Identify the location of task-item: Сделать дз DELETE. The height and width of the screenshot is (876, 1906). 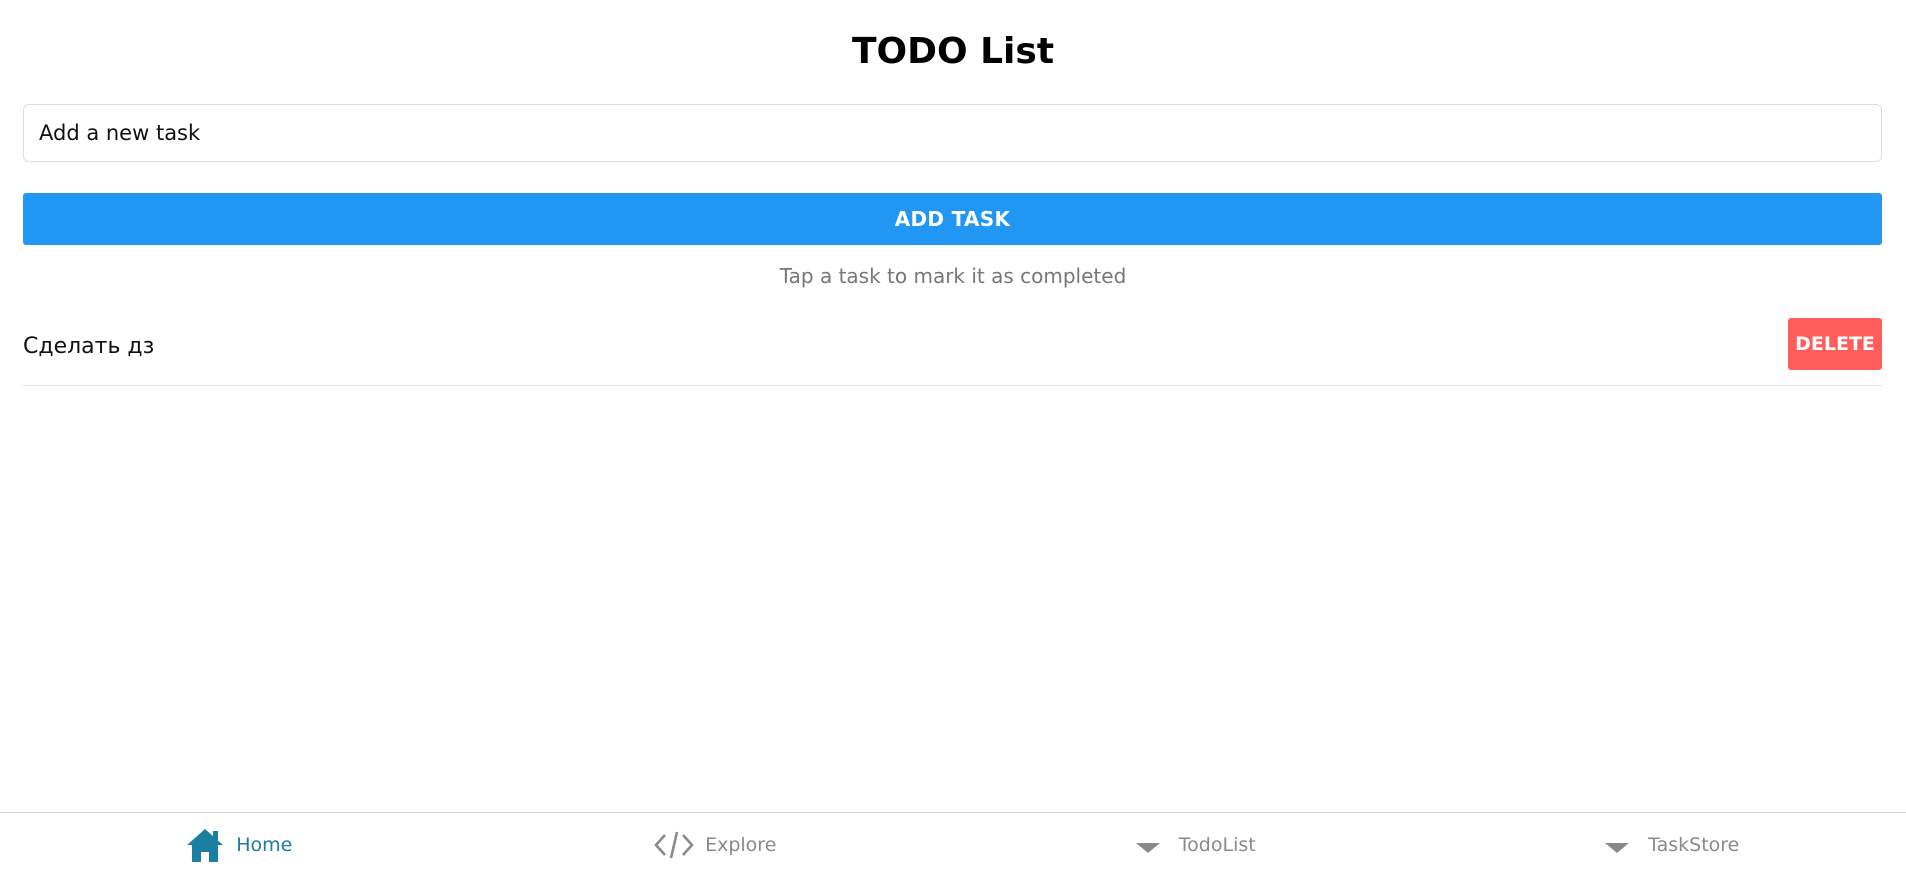
(952, 348).